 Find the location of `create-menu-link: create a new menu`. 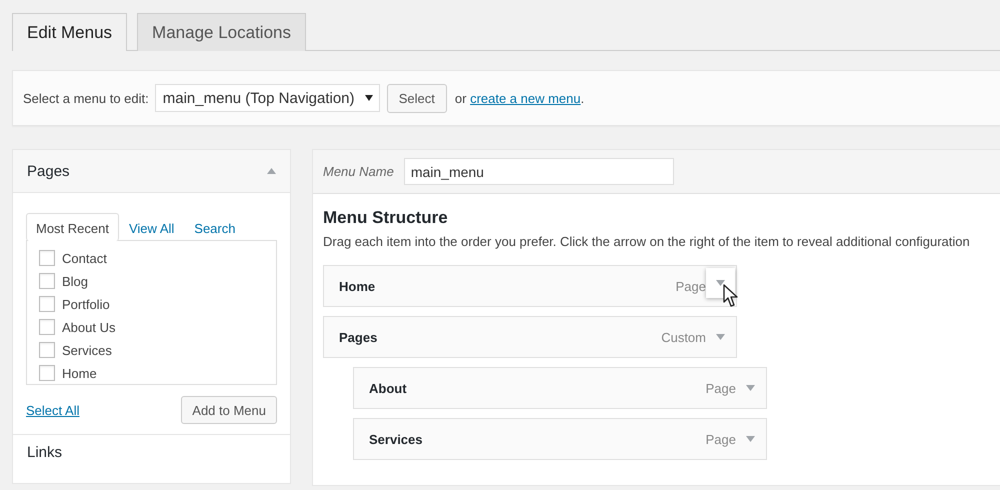

create-menu-link: create a new menu is located at coordinates (525, 98).